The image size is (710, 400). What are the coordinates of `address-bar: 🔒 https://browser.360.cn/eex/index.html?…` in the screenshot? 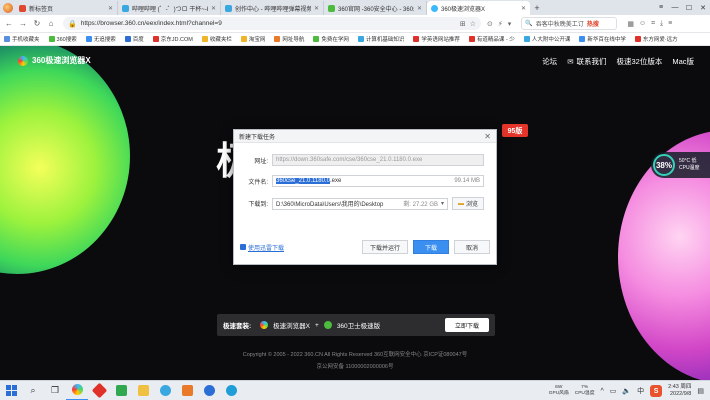 It's located at (272, 23).